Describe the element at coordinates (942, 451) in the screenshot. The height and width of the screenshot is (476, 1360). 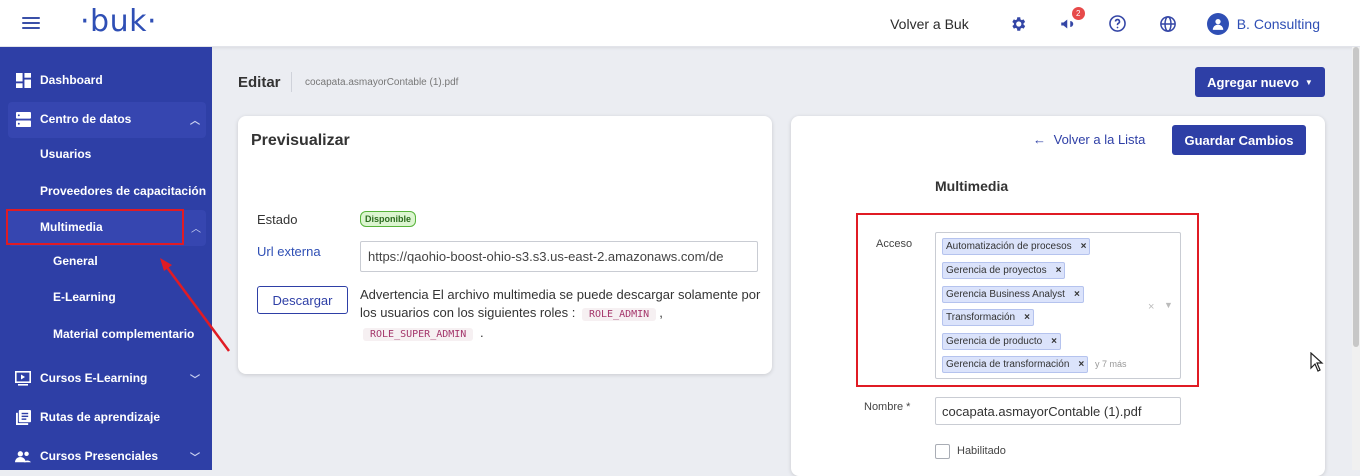
I see `habilitado-checkbox` at that location.